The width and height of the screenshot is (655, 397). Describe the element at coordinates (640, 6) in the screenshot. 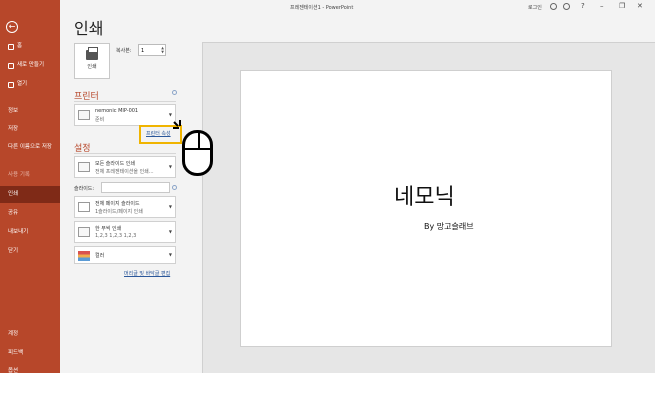

I see `close-button: ✕` at that location.